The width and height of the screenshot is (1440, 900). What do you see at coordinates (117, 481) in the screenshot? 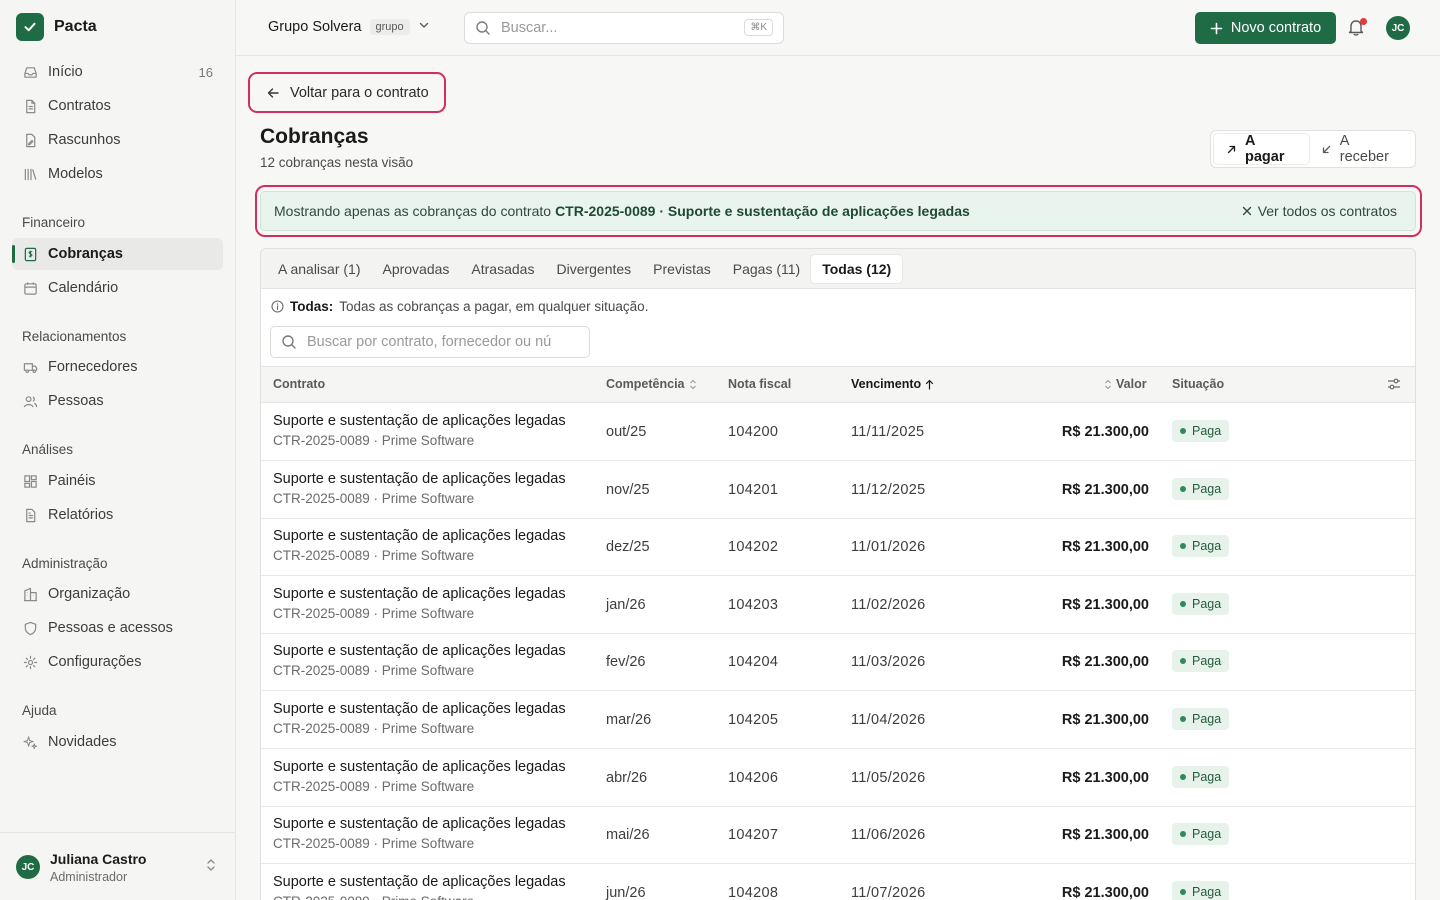
I see `sidebar-item-paineis: Painéis` at bounding box center [117, 481].